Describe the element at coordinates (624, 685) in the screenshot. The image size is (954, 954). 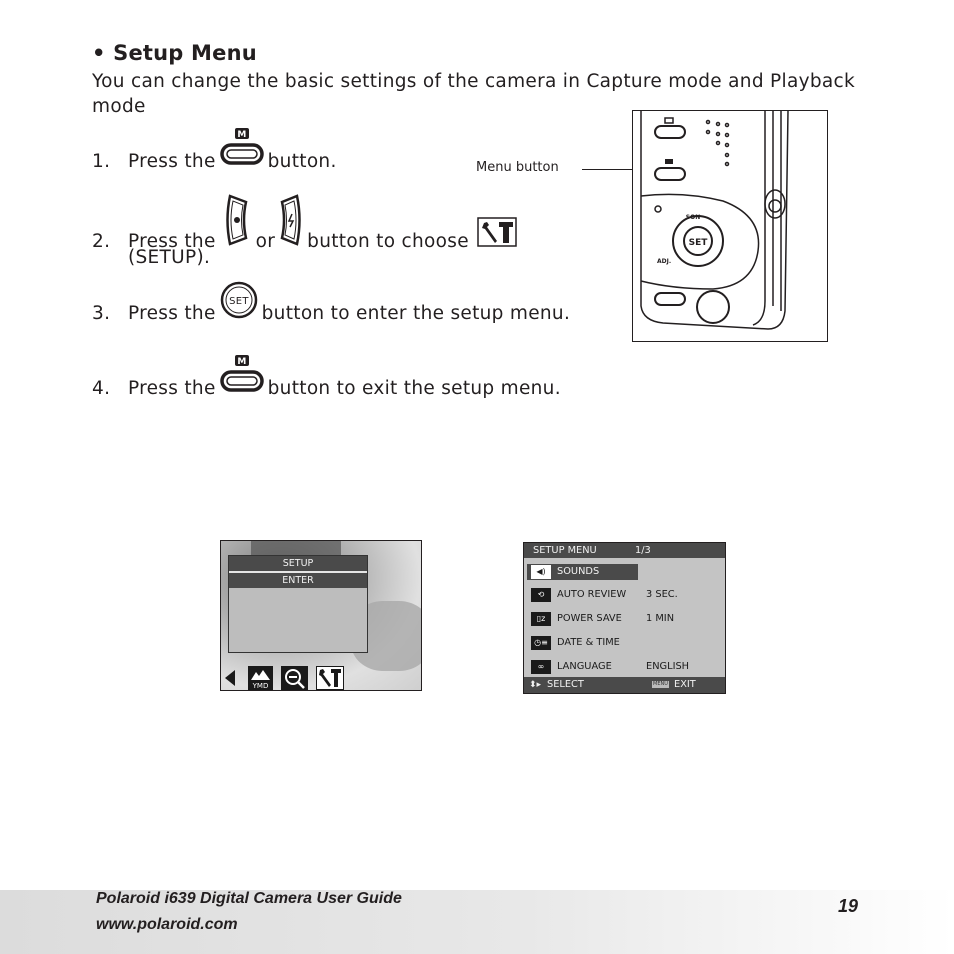
I see `setup-menu-footer: ⬍▸ SELECT MENU EXIT` at that location.